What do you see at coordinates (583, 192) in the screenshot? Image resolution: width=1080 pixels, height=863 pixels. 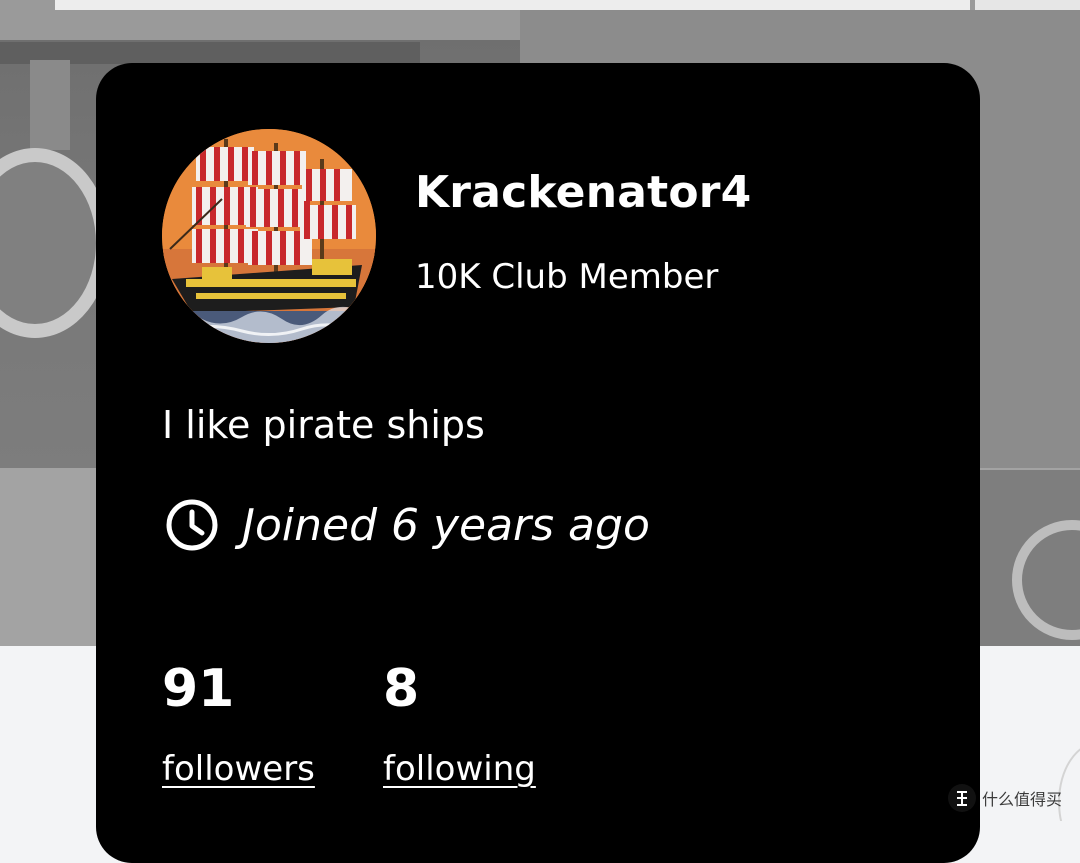 I see `username: Krackenator4` at bounding box center [583, 192].